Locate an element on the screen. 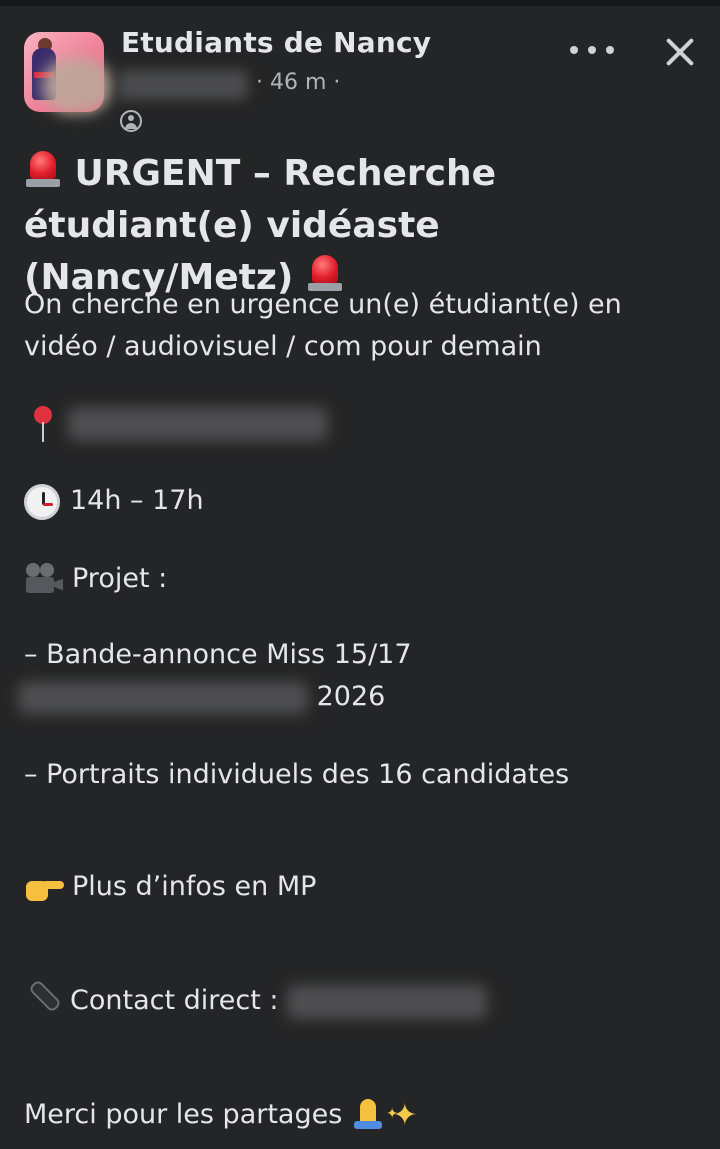  post-header: Etudiants de Nancy · 46 m · is located at coordinates (360, 71).